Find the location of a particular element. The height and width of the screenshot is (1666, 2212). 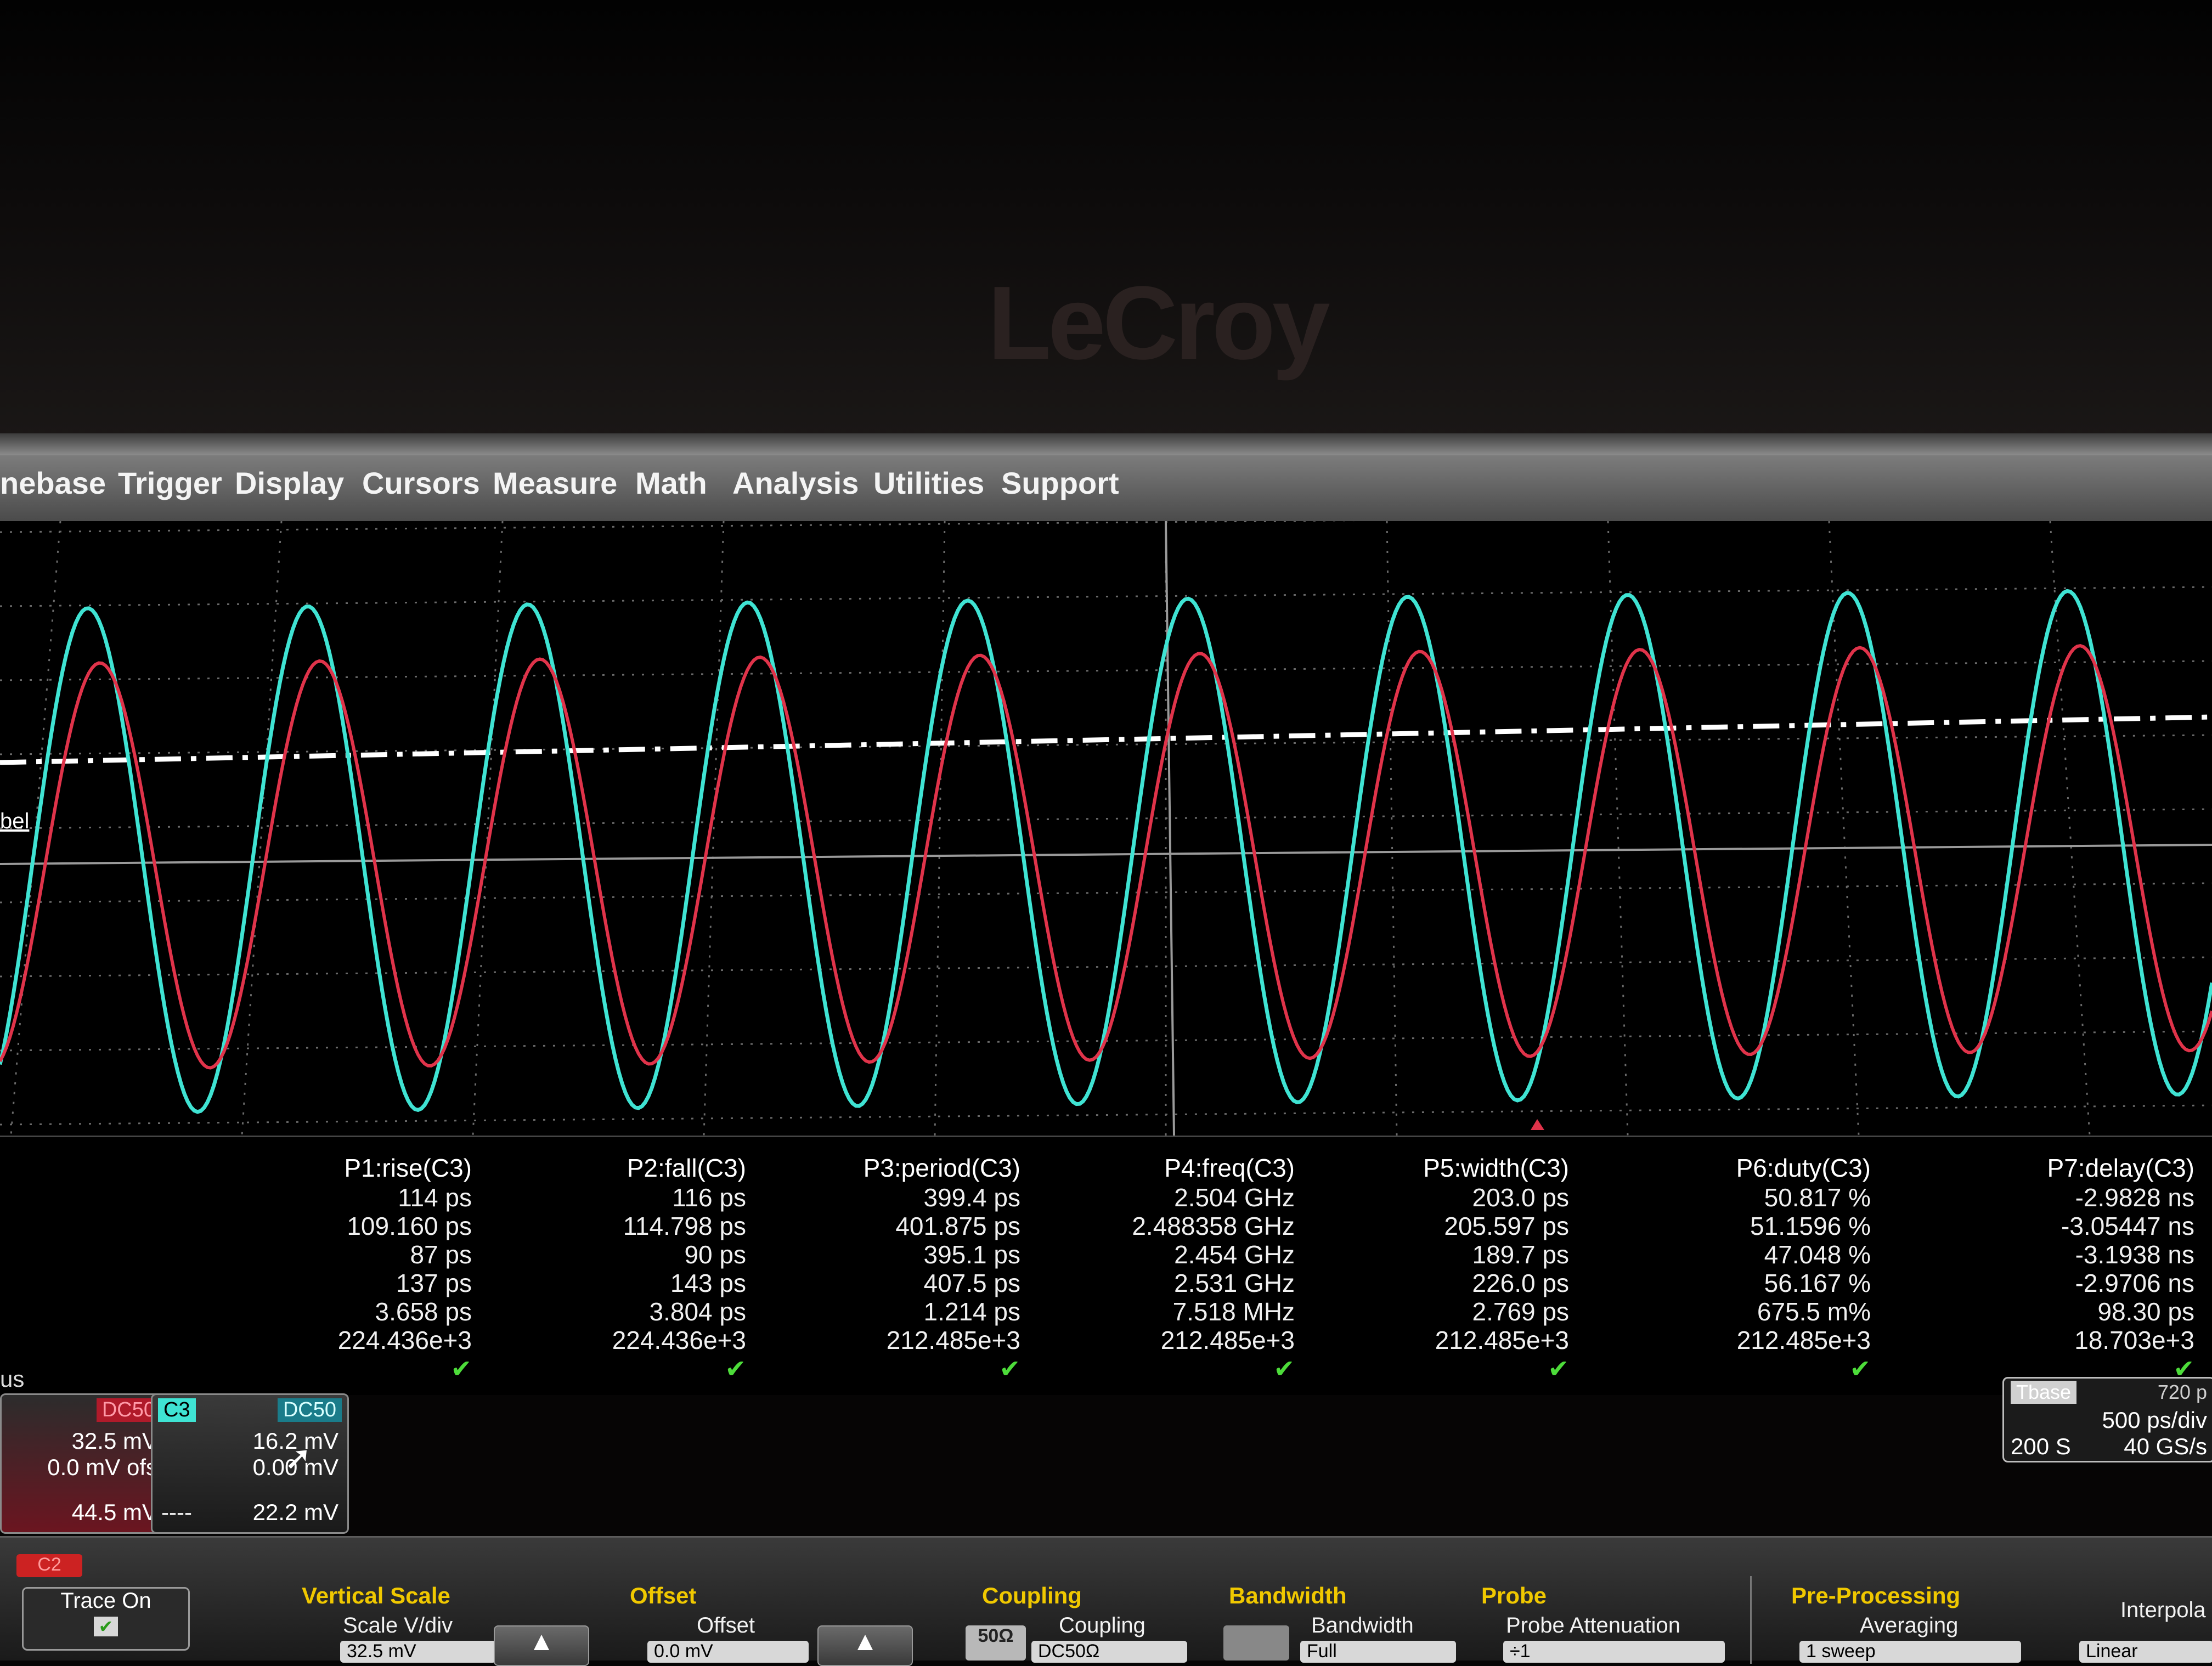

param-sdev: 7.518 MHz is located at coordinates (1233, 1311).